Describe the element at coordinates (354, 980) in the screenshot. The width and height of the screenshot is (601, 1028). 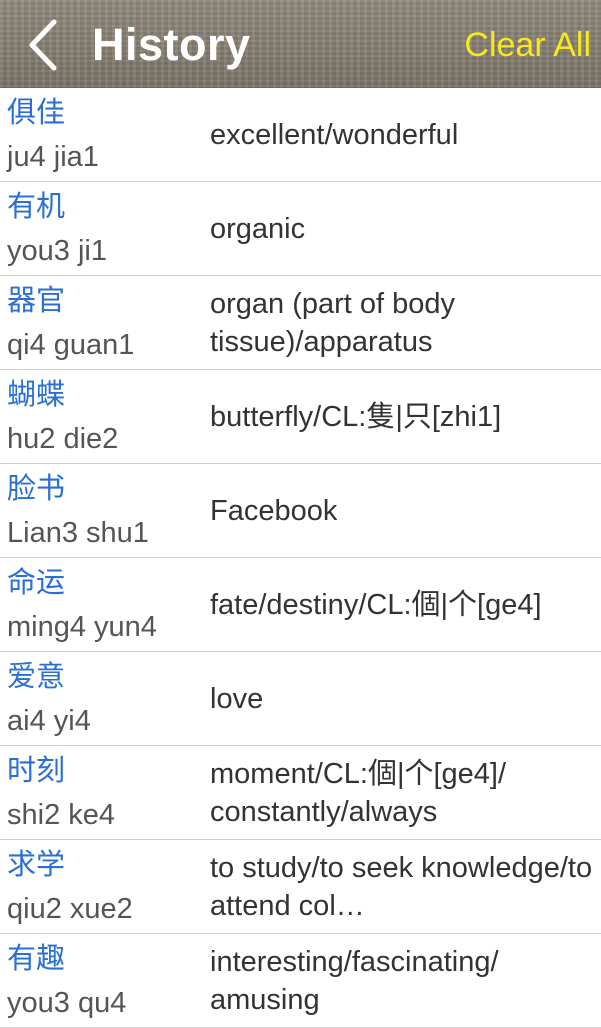
I see `entry-definition-text: interesting/fascinating/ amusing` at that location.